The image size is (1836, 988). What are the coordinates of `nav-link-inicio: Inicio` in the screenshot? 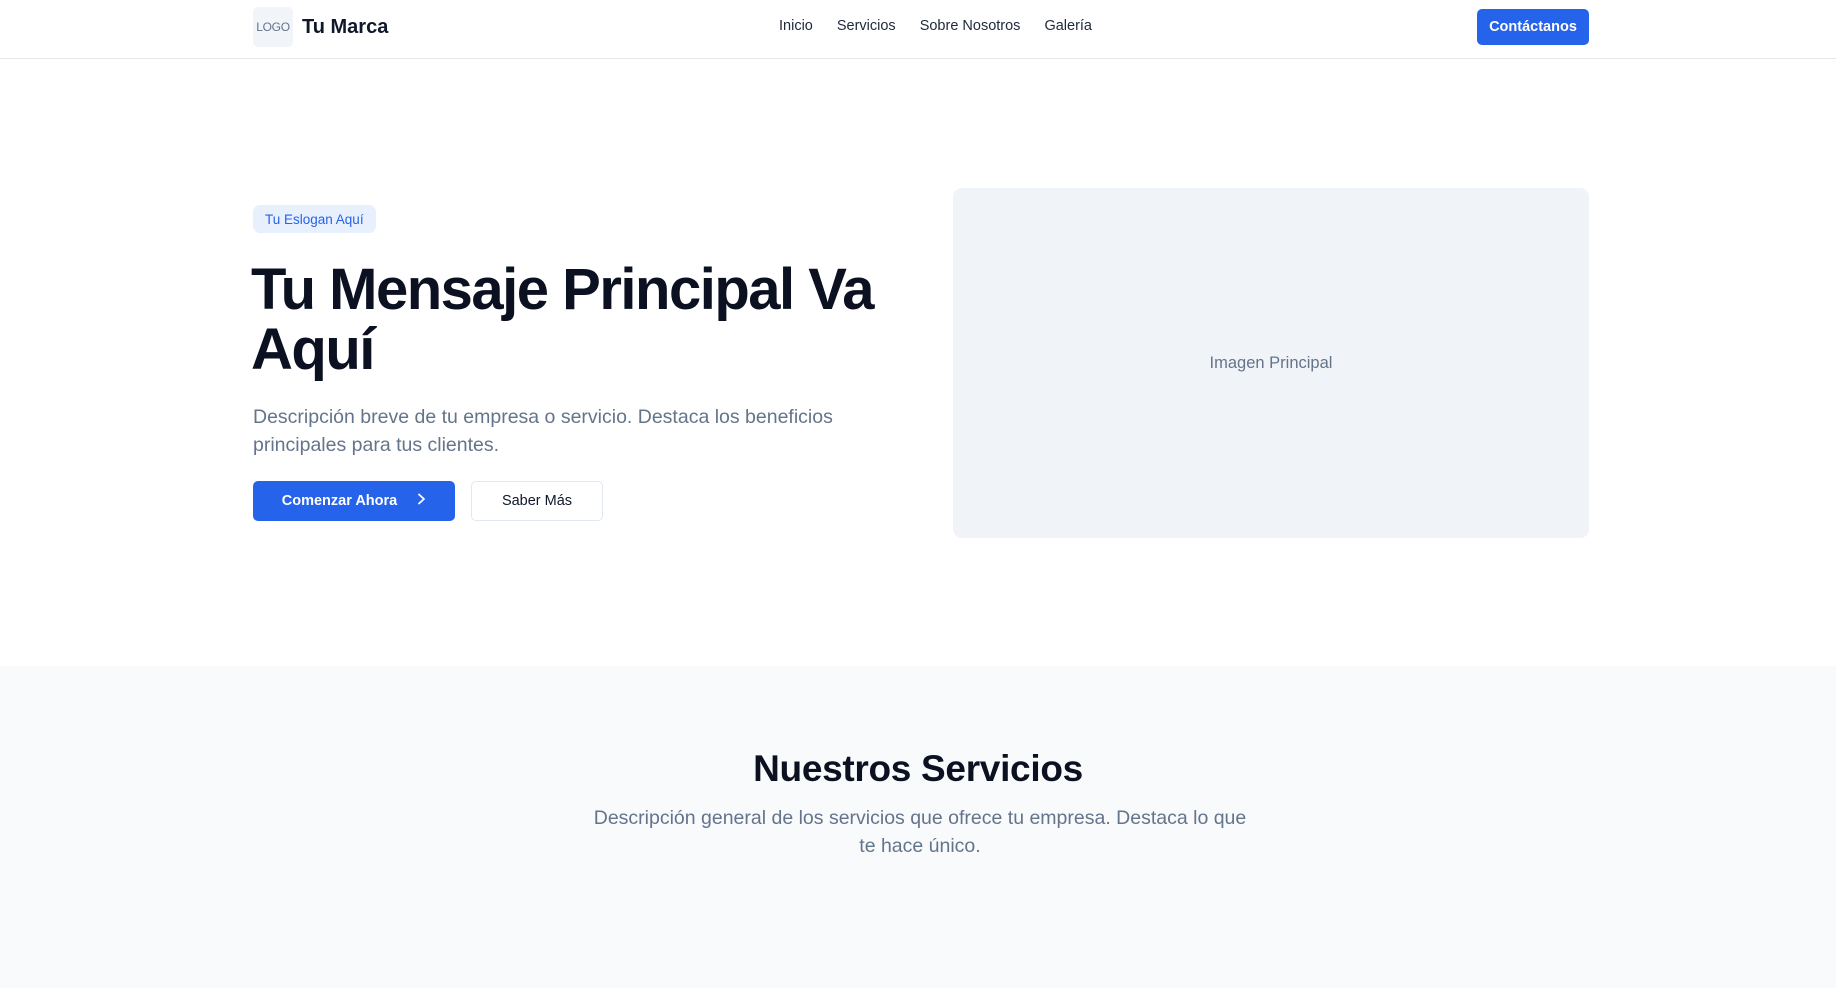 It's located at (796, 26).